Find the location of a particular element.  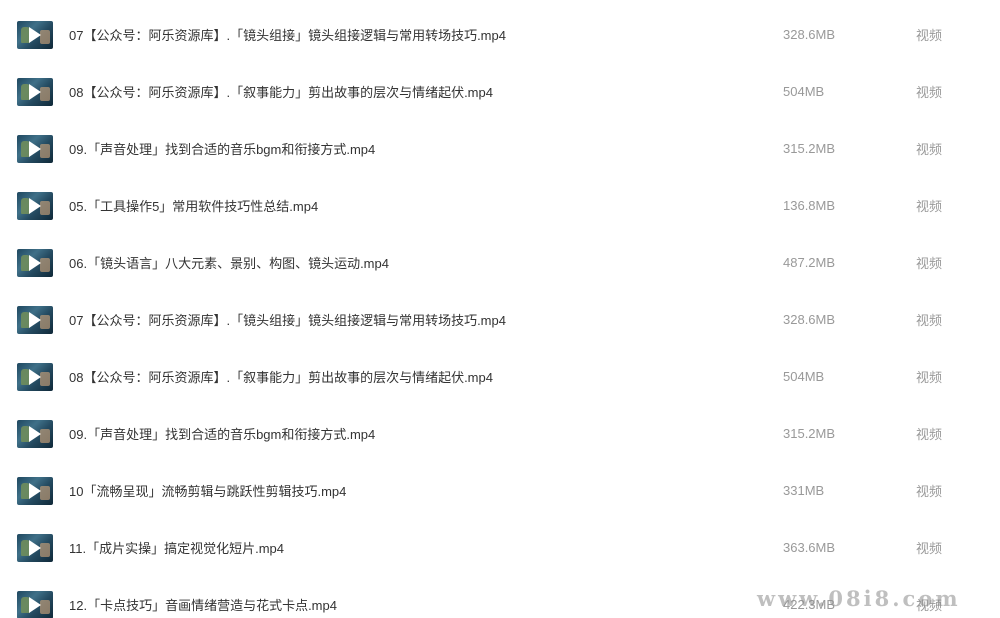

file-name: 05.「工具操作5」常用软件技巧性总结.mp4 is located at coordinates (193, 205).